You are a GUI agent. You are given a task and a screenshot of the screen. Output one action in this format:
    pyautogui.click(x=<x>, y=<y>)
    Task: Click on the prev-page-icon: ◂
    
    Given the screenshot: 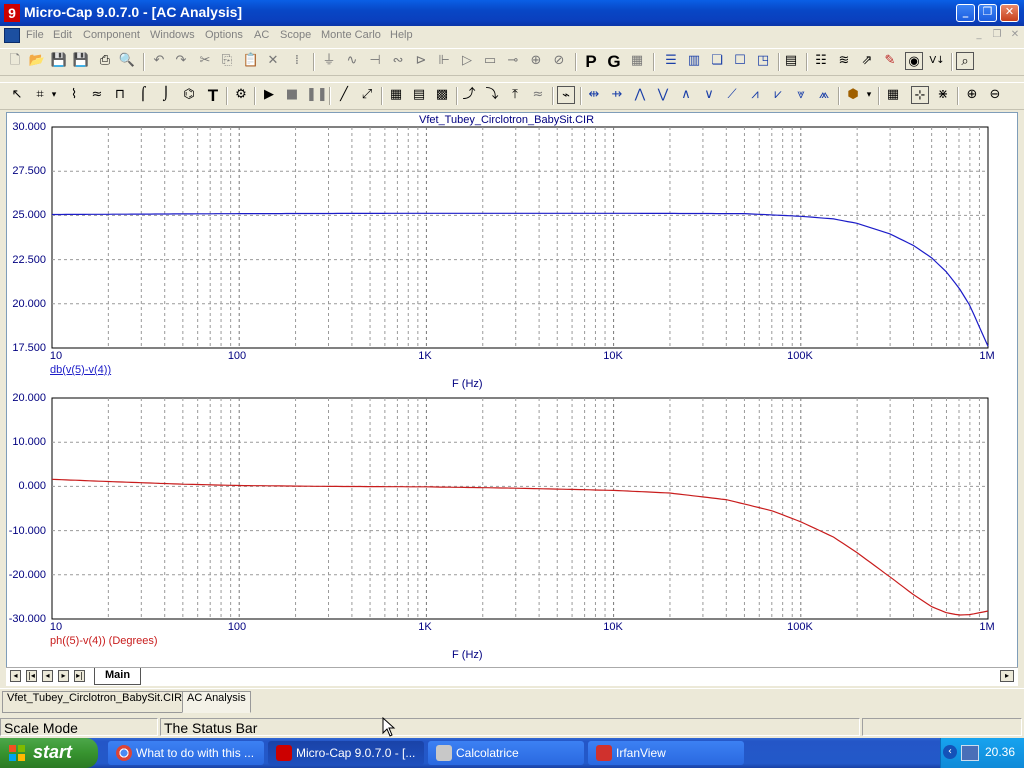 What is the action you would take?
    pyautogui.click(x=47, y=676)
    